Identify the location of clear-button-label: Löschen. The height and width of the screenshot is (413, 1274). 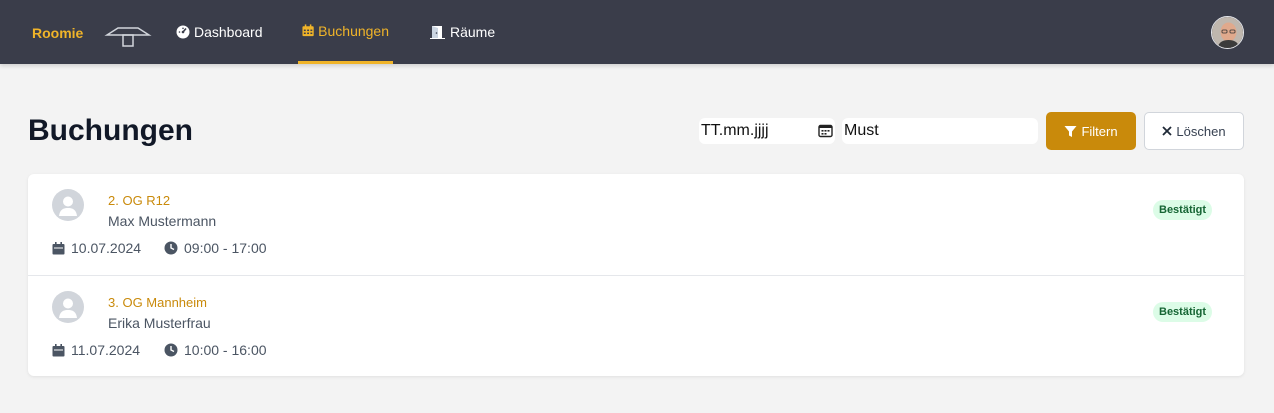
(1201, 131).